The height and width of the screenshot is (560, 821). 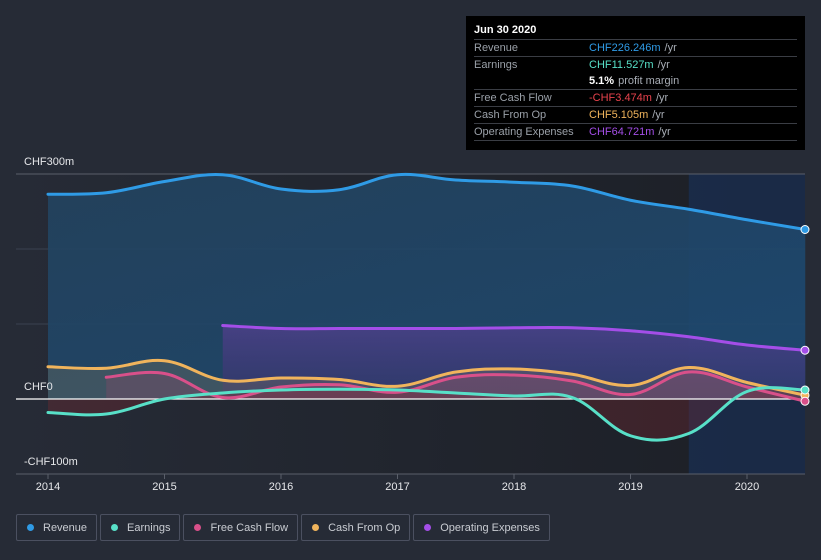 What do you see at coordinates (625, 48) in the screenshot?
I see `tooltip-row-value: CHF226.246m` at bounding box center [625, 48].